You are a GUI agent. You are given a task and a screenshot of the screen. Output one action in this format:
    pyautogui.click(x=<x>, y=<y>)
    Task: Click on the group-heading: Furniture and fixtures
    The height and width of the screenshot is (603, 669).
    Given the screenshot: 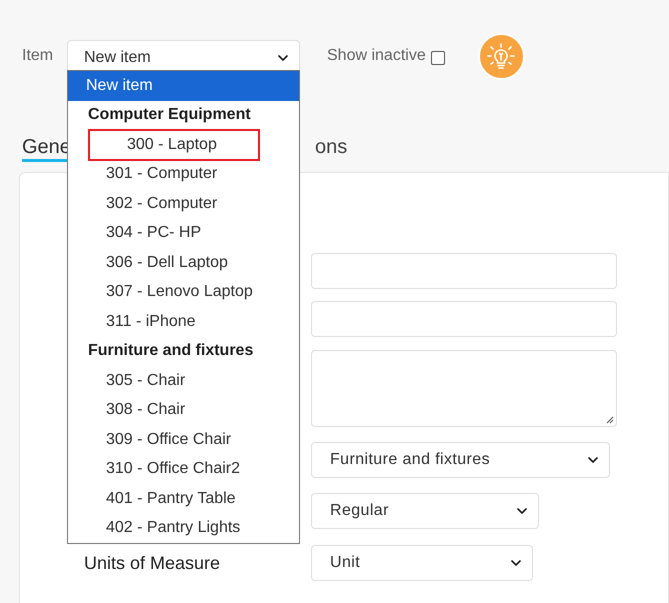 What is the action you would take?
    pyautogui.click(x=170, y=351)
    